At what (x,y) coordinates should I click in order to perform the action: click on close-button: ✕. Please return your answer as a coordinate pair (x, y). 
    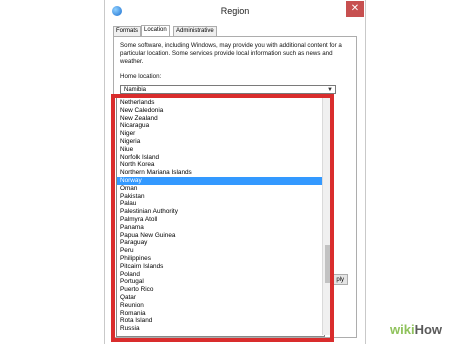
    Looking at the image, I should click on (355, 9).